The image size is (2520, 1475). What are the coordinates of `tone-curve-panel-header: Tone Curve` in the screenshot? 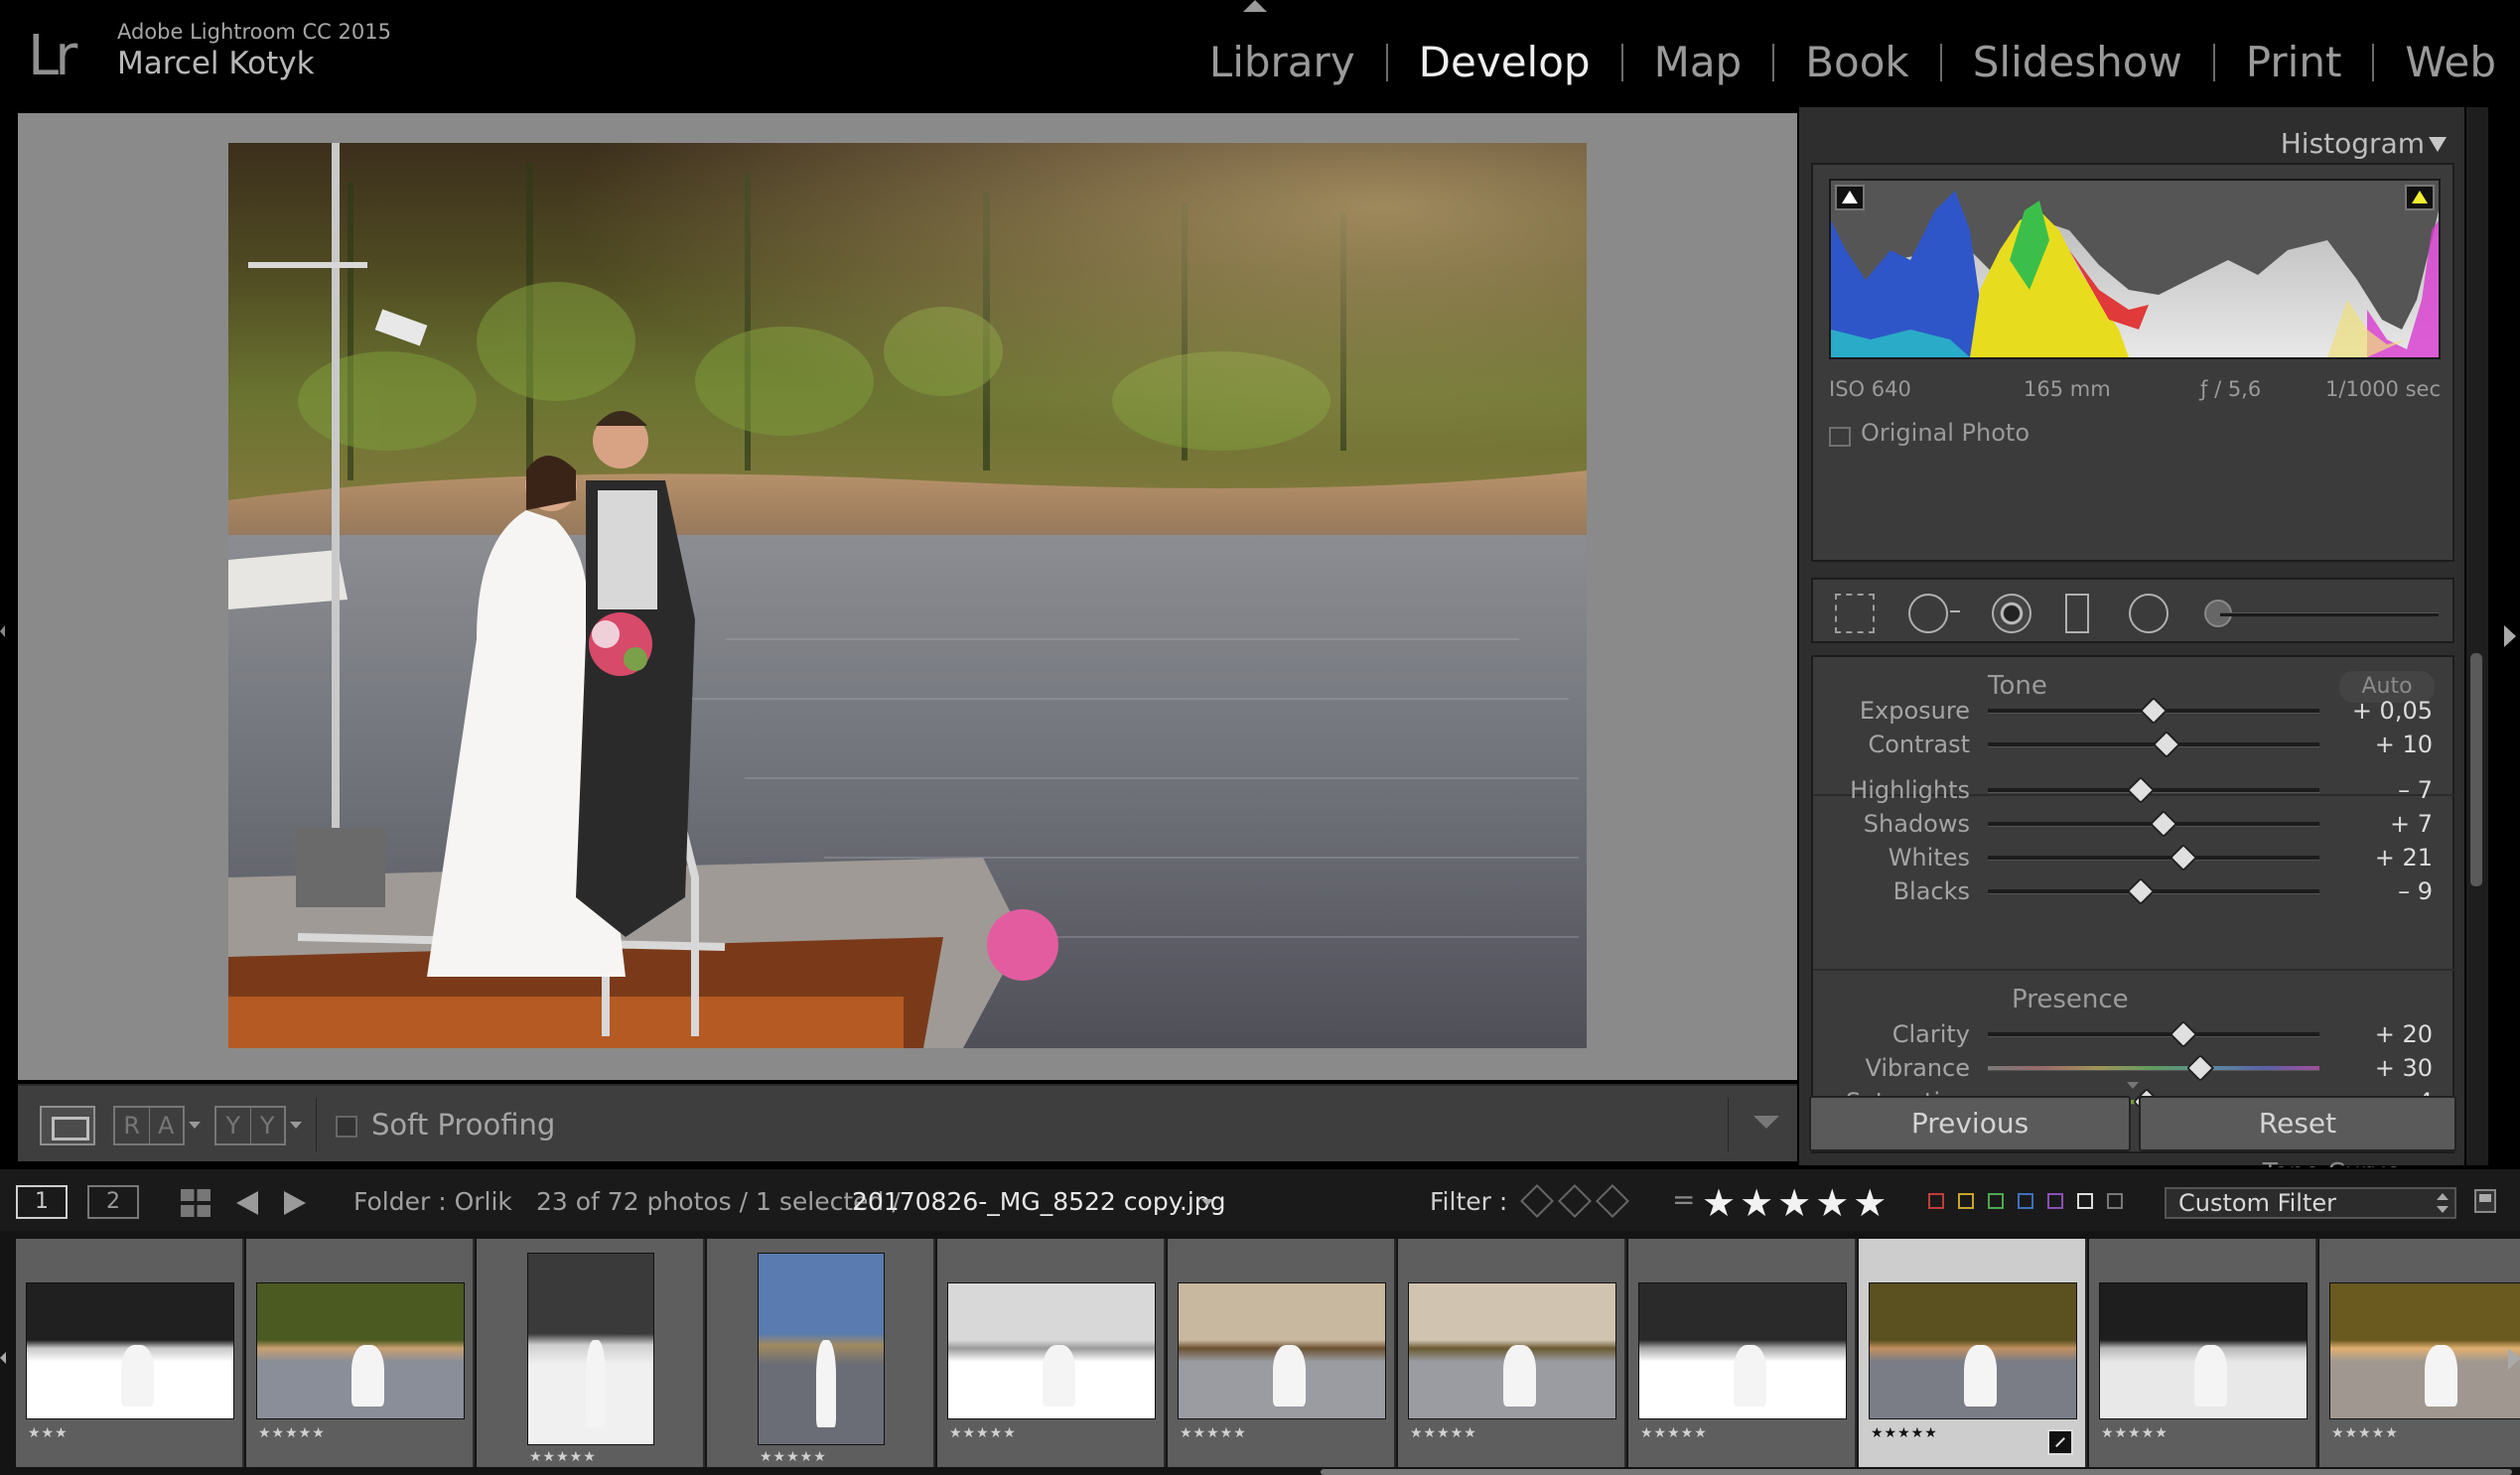 It's located at (2131, 1160).